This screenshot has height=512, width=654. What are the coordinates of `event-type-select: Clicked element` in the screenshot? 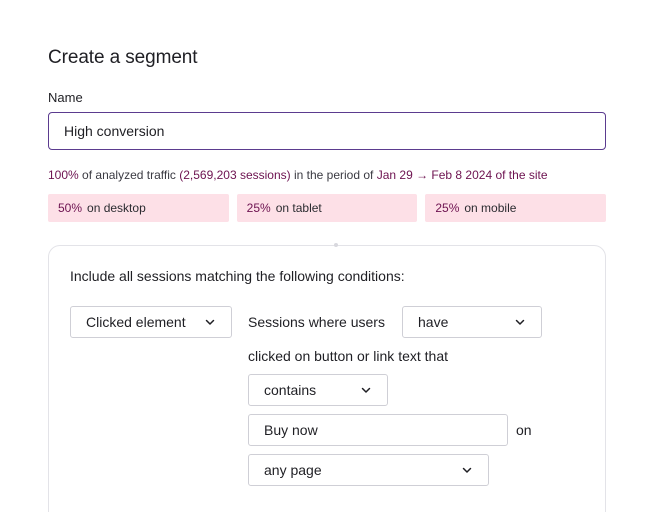 It's located at (151, 322).